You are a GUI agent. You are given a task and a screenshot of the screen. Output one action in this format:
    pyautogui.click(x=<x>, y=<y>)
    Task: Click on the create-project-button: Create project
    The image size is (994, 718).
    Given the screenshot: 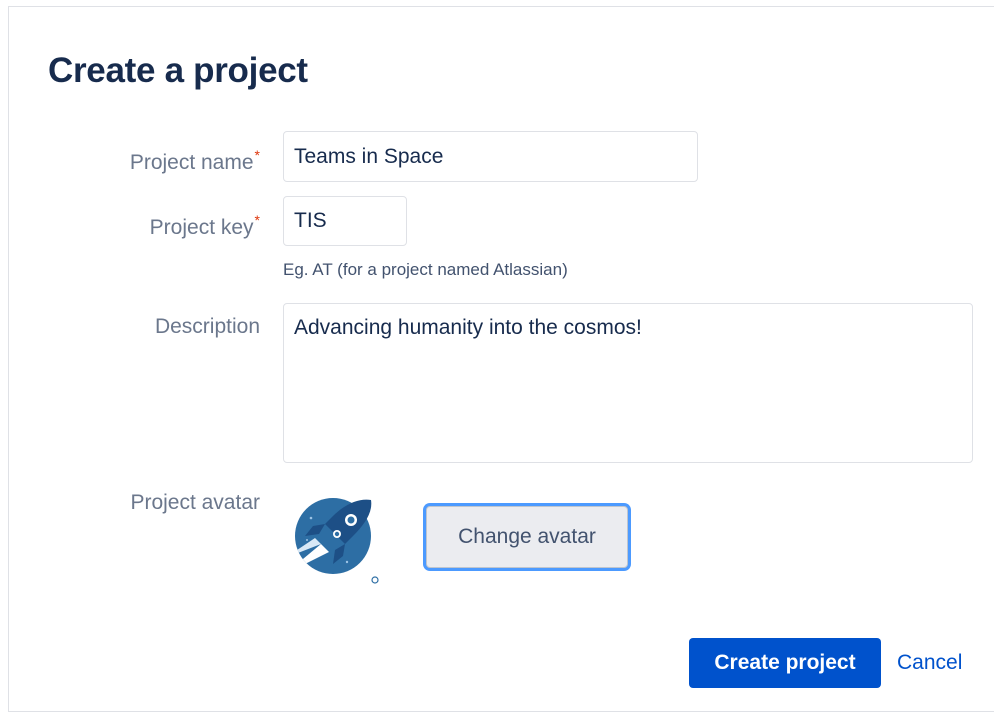 What is the action you would take?
    pyautogui.click(x=785, y=663)
    